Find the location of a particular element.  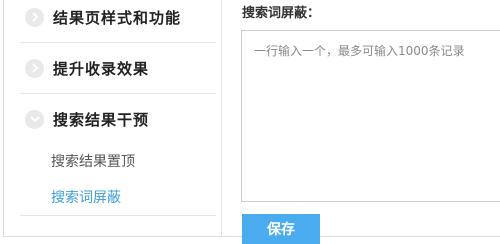

field-label-blocked-terms: 搜索词屏蔽： is located at coordinates (281, 13).